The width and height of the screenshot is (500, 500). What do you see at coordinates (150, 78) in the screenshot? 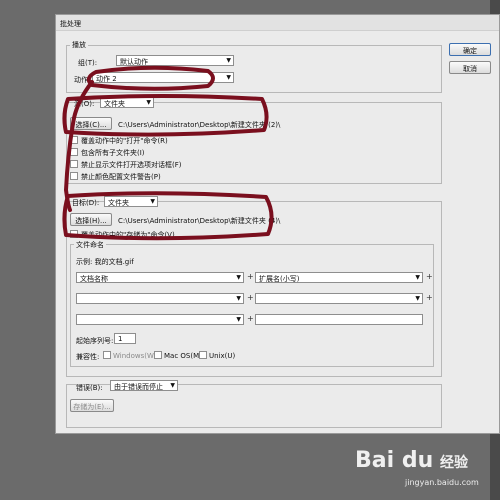
I see `annotation-action-ellipse` at bounding box center [150, 78].